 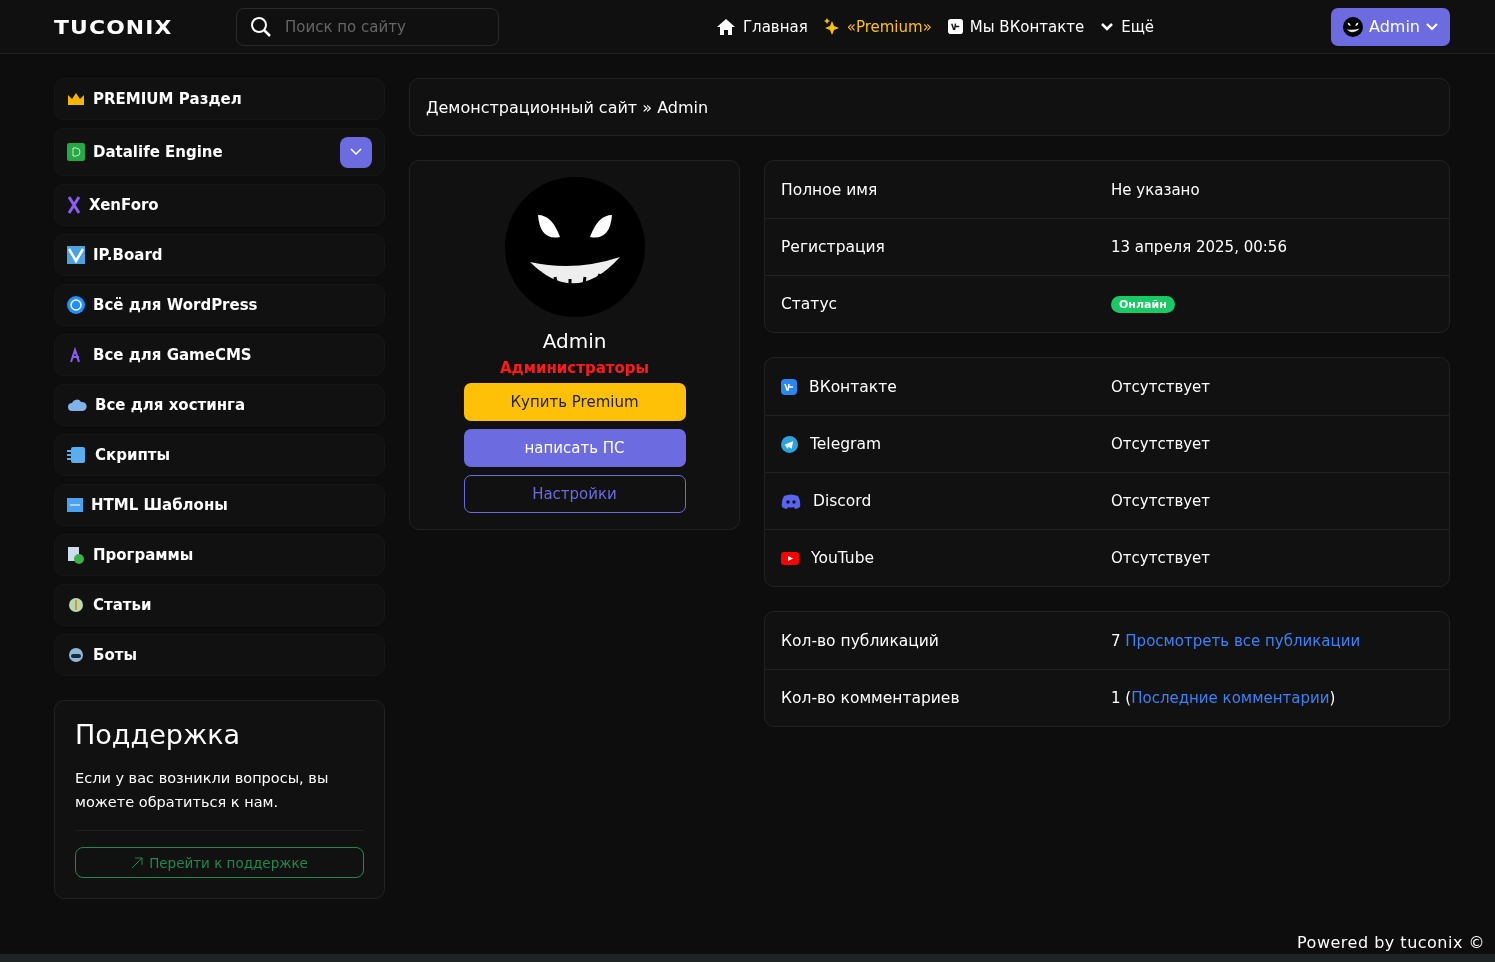 I want to click on user-menu-button: Admin, so click(x=1390, y=26).